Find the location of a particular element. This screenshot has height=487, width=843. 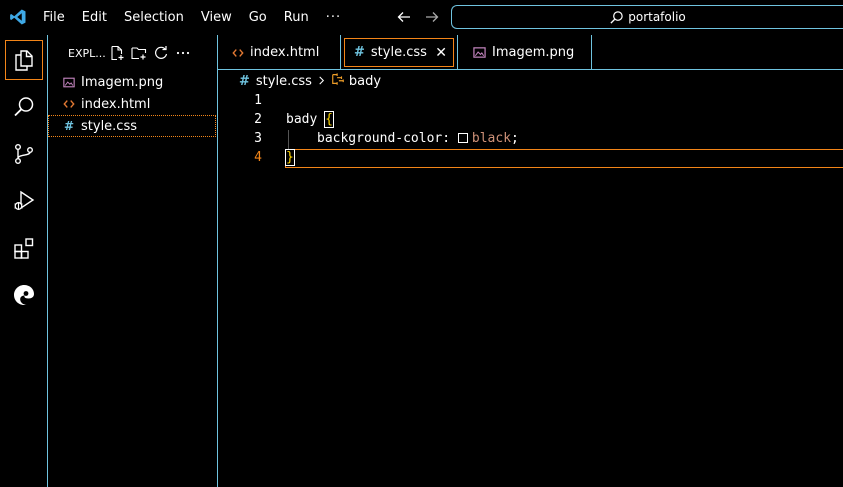

extensions-activity-button is located at coordinates (24, 248).